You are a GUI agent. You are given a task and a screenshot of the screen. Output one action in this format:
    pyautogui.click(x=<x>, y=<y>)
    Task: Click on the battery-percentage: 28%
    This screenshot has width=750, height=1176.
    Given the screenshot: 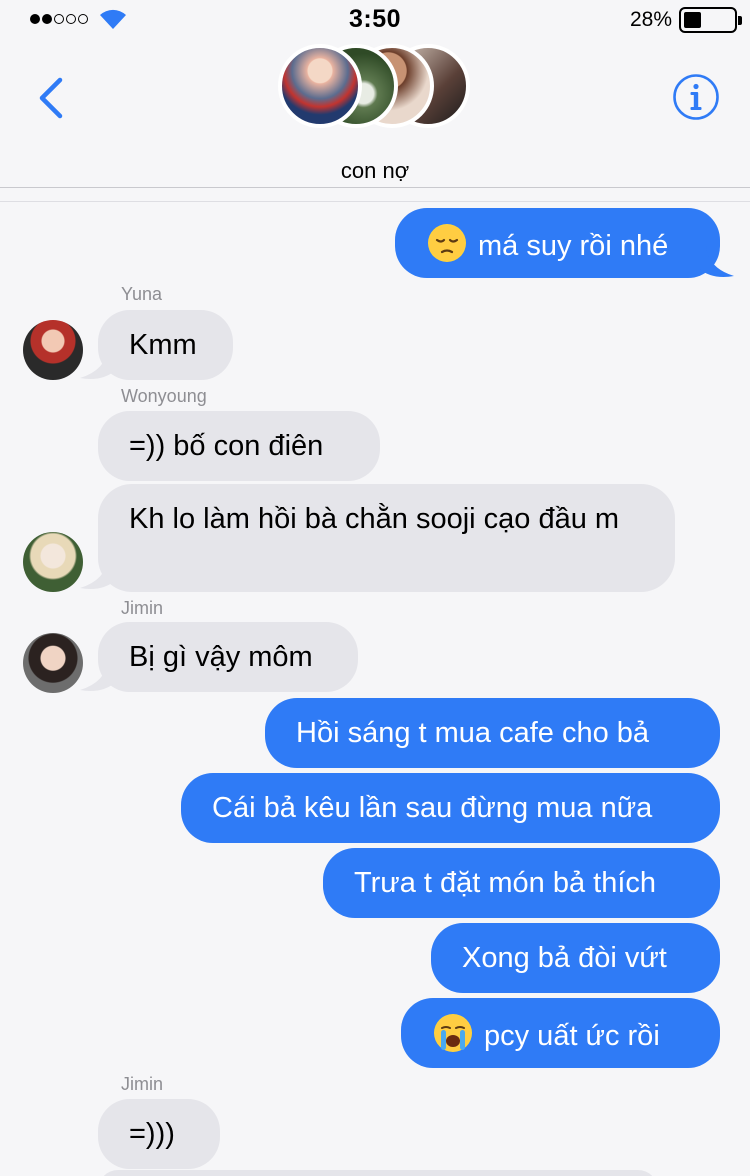 What is the action you would take?
    pyautogui.click(x=650, y=19)
    